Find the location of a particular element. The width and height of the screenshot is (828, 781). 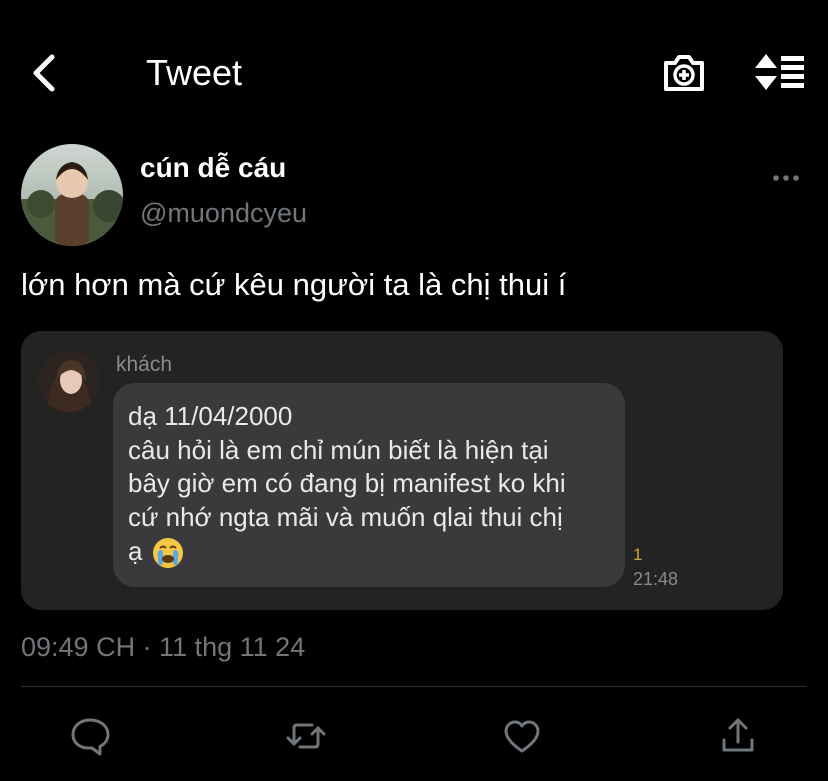

crying-face-icon is located at coordinates (168, 553).